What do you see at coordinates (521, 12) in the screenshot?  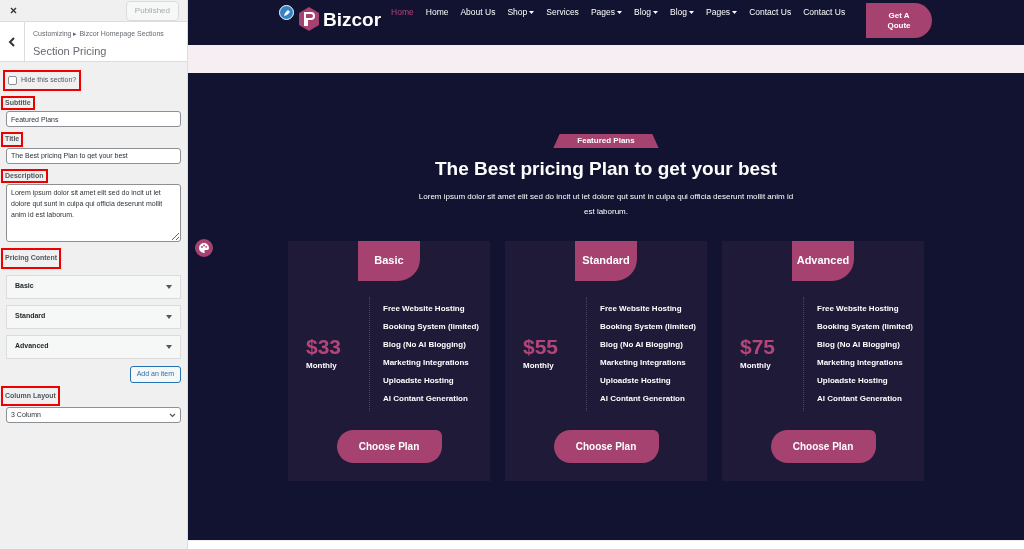 I see `nav-link: Shop` at bounding box center [521, 12].